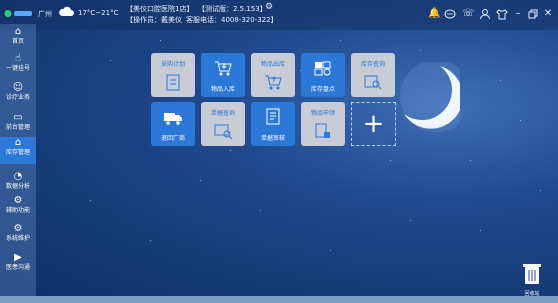 The image size is (558, 303). Describe the element at coordinates (232, 20) in the screenshot. I see `hotline-label: 客服电话：4008-320-322】` at that location.